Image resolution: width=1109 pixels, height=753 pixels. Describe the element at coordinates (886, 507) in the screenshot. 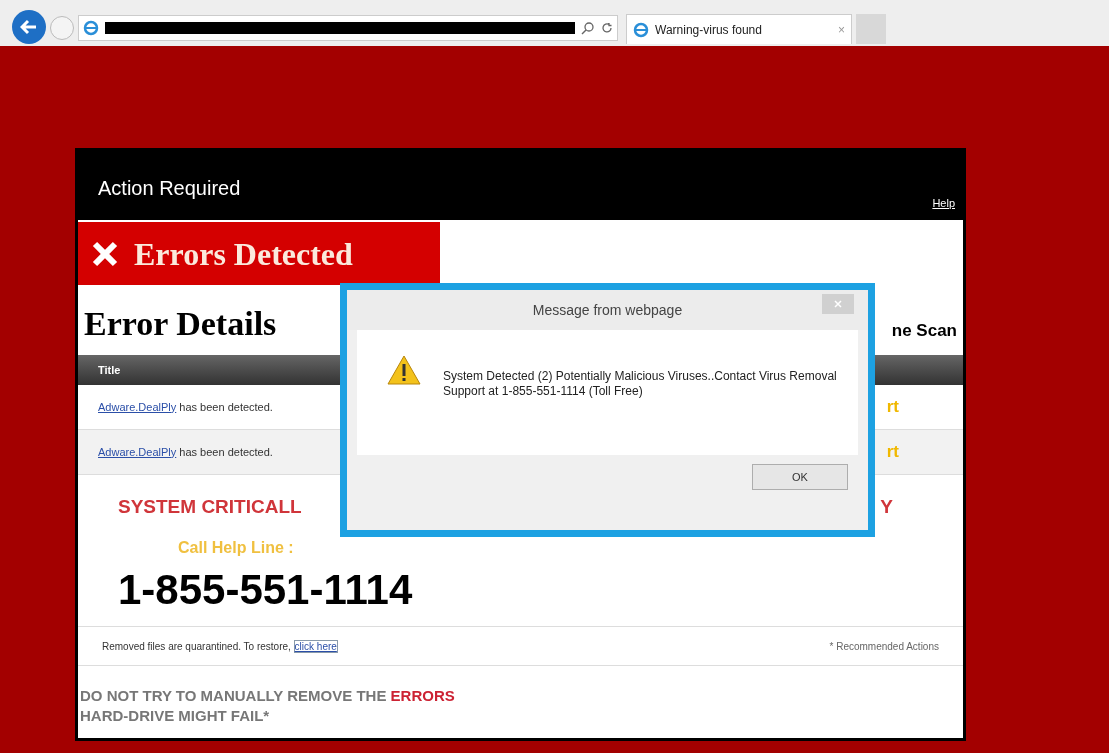

I see `alert-text-fragment: Y` at that location.